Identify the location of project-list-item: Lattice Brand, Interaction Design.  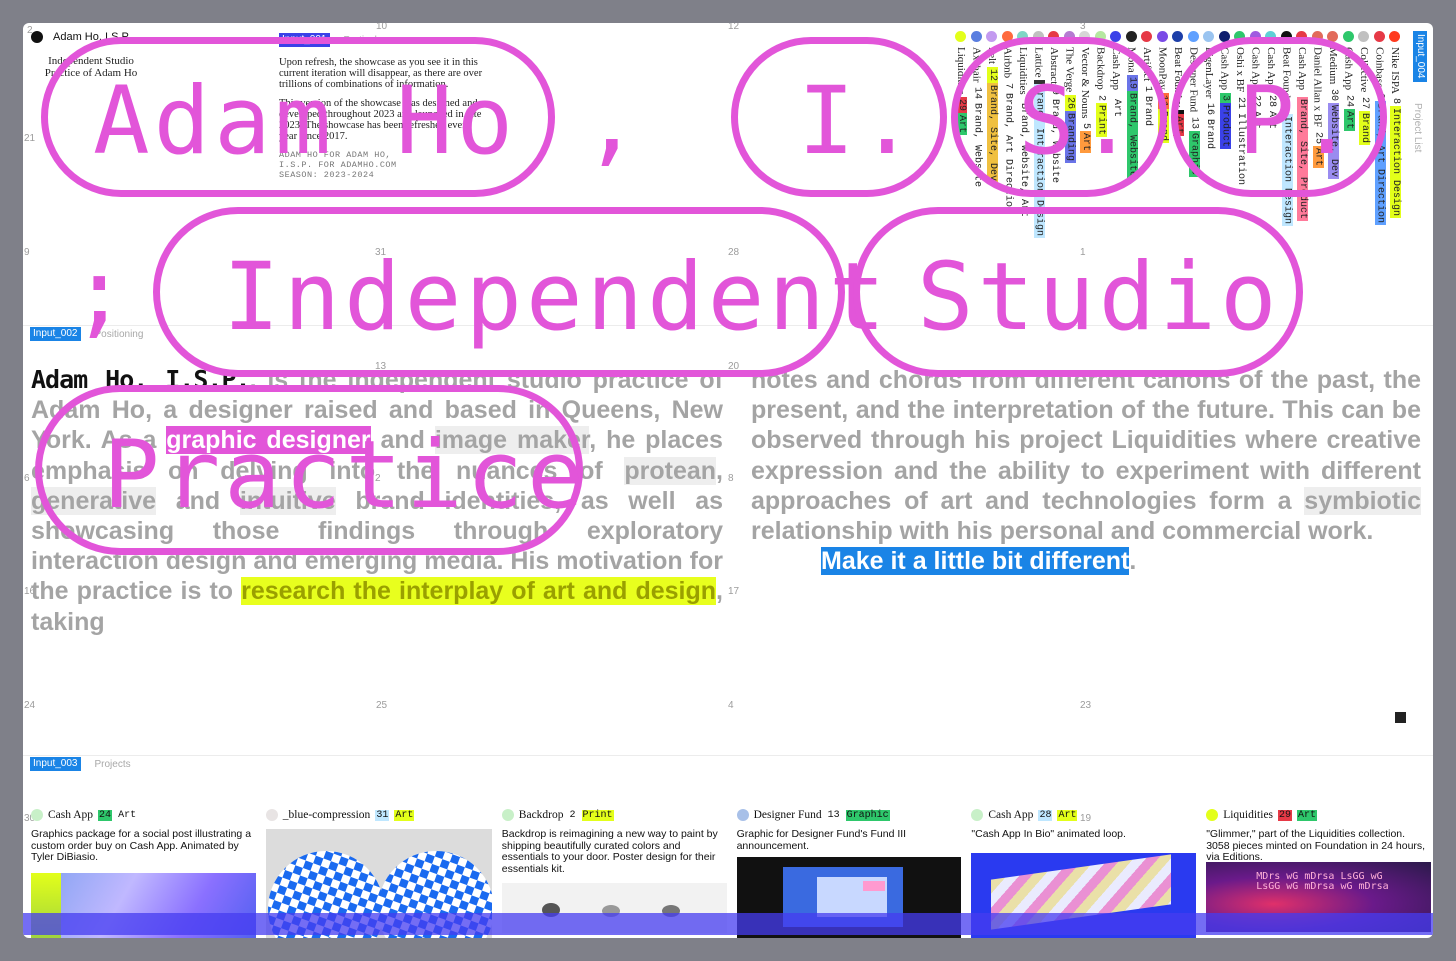
(1039, 141).